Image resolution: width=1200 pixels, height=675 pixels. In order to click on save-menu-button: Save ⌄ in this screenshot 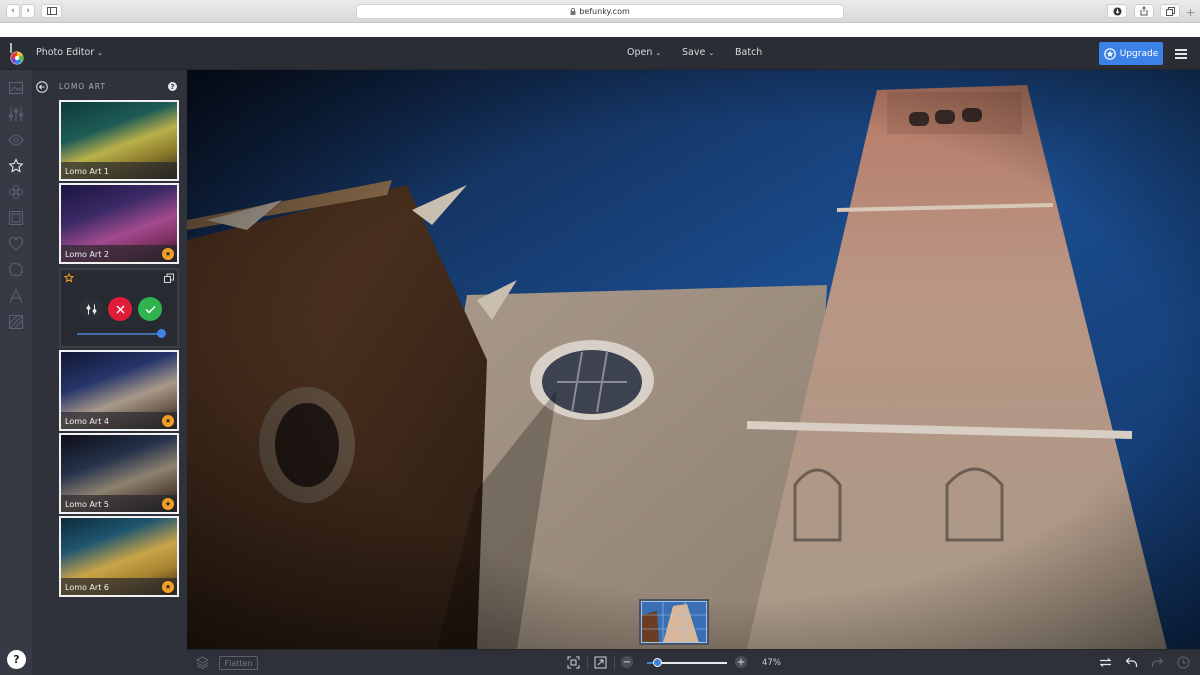, I will do `click(698, 52)`.